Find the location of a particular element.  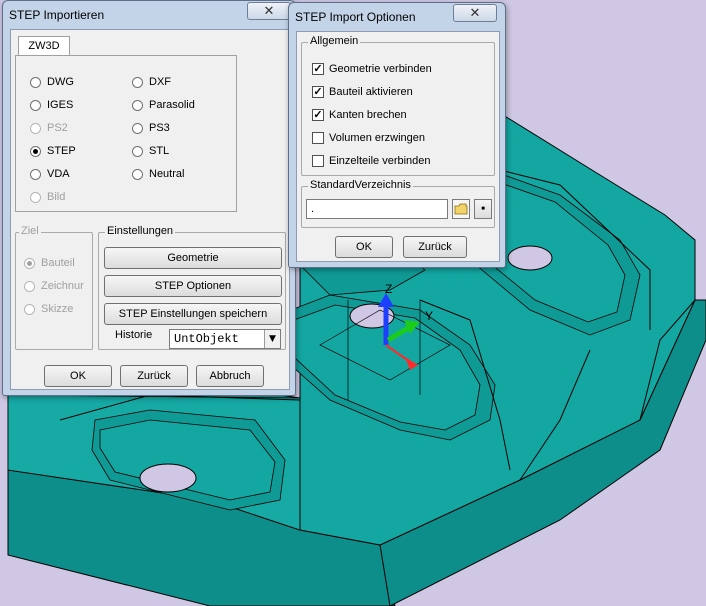

target-radio-bauteil: Bauteil is located at coordinates (49, 263).